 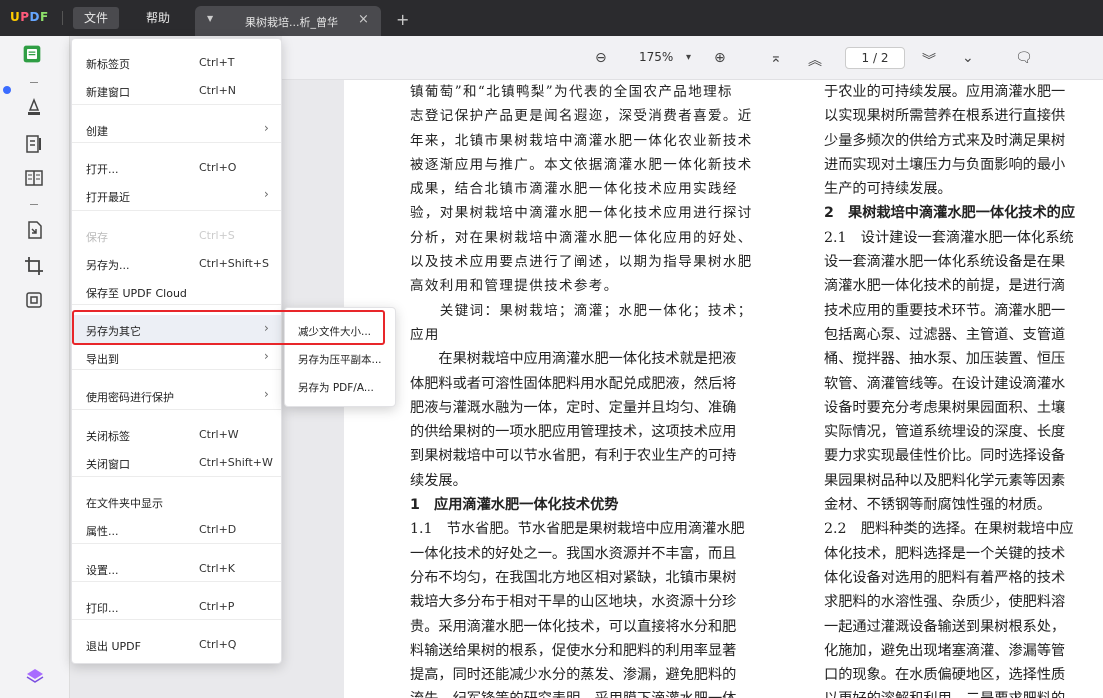 What do you see at coordinates (945, 480) in the screenshot?
I see `text-line: 果园果树品种以及肥料化学元素等因素` at bounding box center [945, 480].